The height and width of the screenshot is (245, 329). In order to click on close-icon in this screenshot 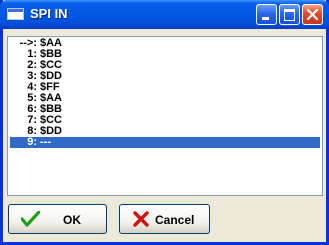, I will do `click(312, 14)`.